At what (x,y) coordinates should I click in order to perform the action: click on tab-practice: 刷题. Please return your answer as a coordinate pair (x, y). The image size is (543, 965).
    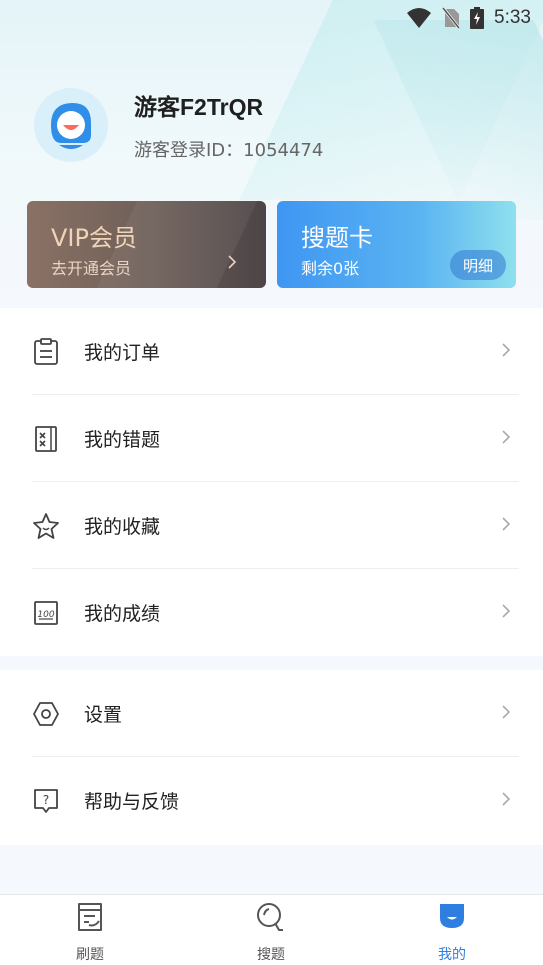
    Looking at the image, I should click on (90, 930).